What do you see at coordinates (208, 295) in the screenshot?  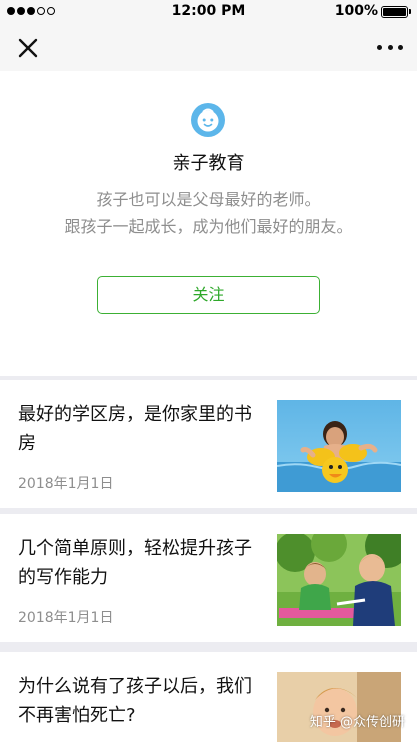 I see `follow-button: 关注` at bounding box center [208, 295].